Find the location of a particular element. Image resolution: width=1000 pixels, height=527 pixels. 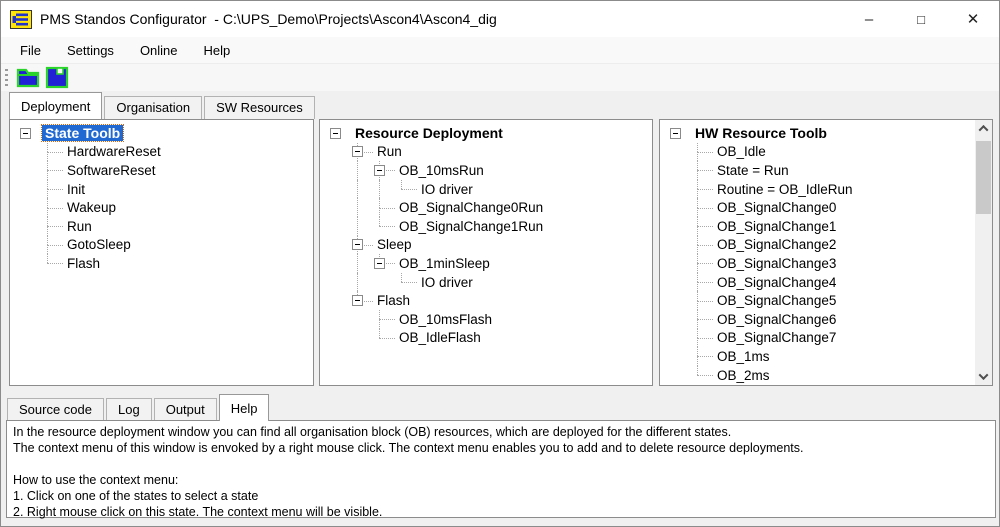

tree-item: Sleep is located at coordinates (491, 245).